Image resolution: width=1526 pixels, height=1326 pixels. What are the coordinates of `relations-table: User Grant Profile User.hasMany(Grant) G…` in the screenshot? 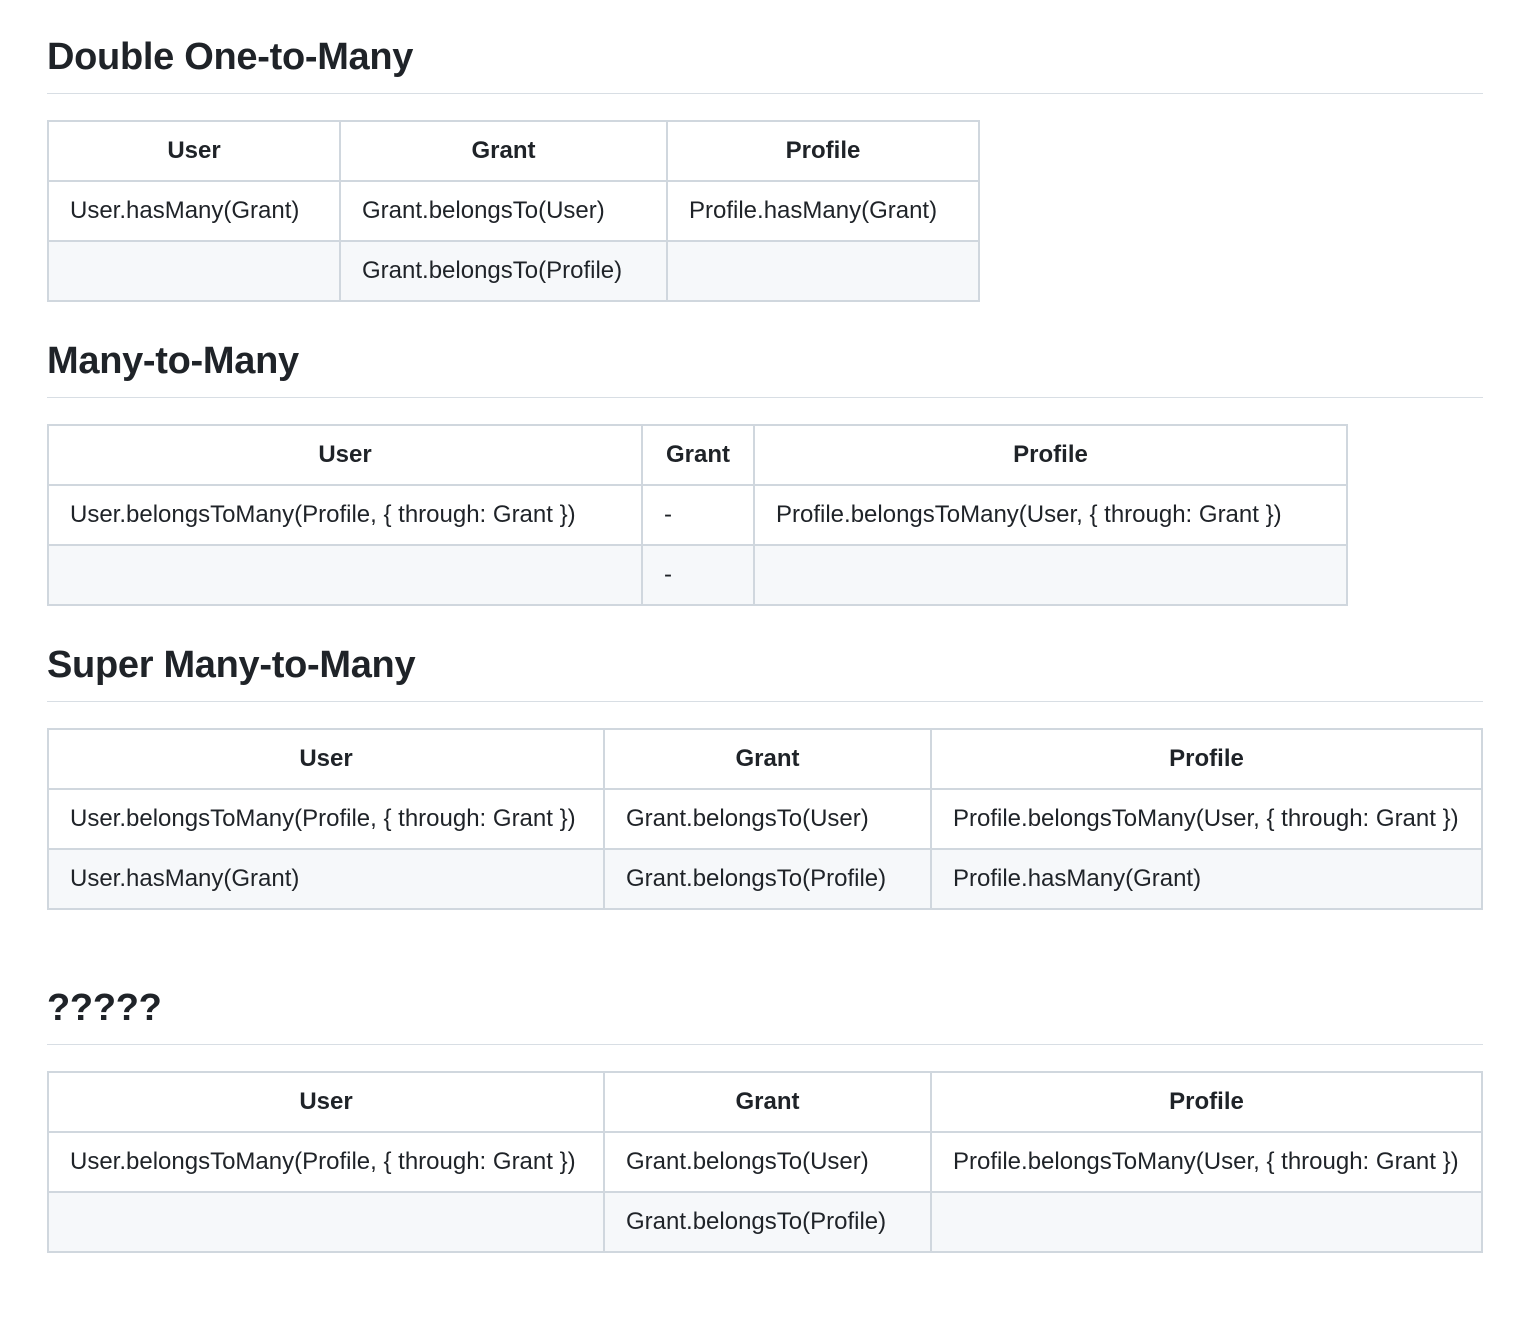 It's located at (513, 211).